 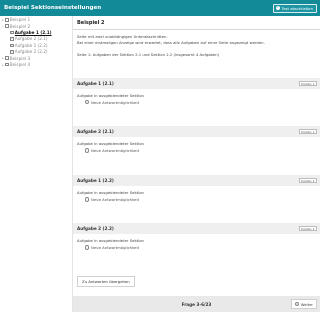 What do you see at coordinates (196, 180) in the screenshot?
I see `question-header: Aufgabe 1 (2.2) Punkte: 1` at bounding box center [196, 180].